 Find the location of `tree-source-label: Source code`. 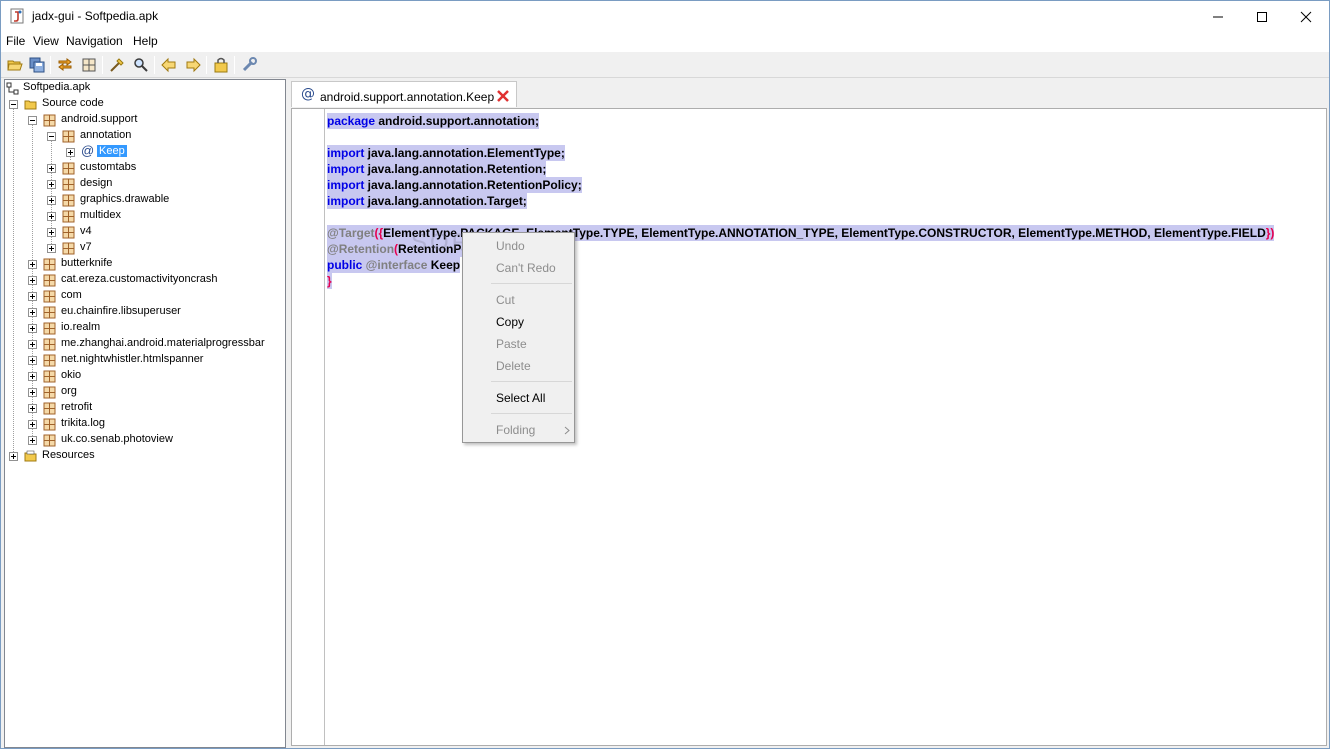

tree-source-label: Source code is located at coordinates (73, 103).